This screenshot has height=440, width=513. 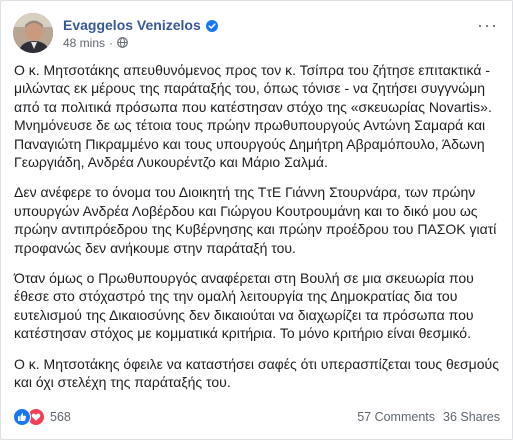 What do you see at coordinates (84, 43) in the screenshot?
I see `post-timestamp: 48 mins` at bounding box center [84, 43].